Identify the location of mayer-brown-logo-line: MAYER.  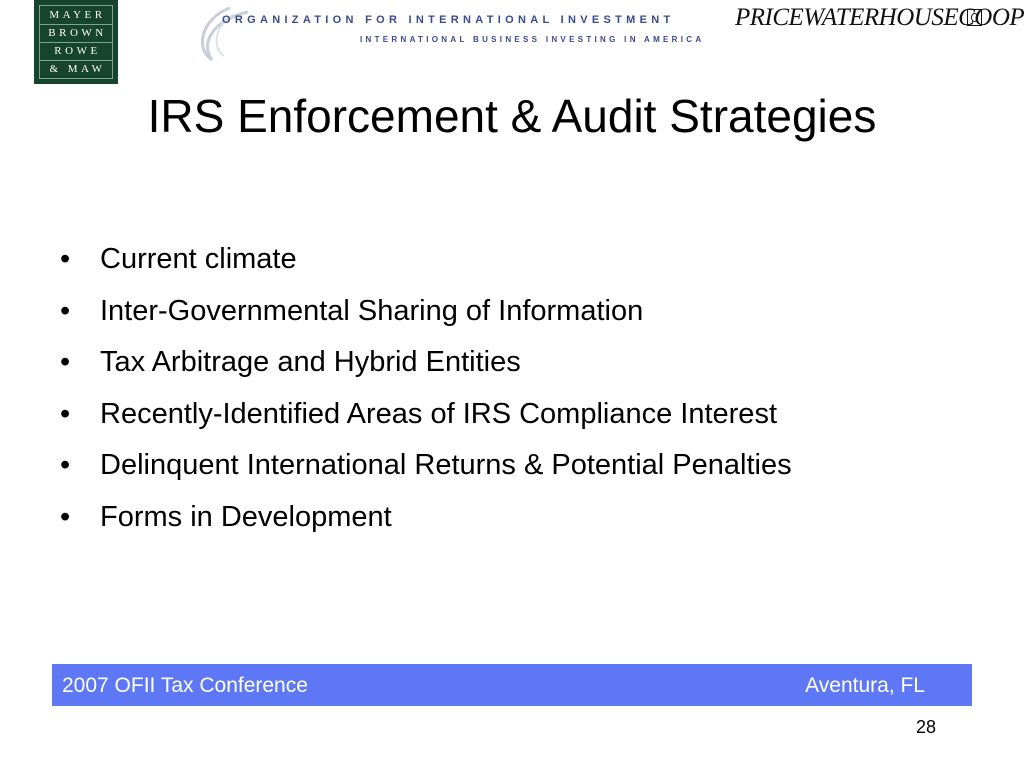
(76, 16).